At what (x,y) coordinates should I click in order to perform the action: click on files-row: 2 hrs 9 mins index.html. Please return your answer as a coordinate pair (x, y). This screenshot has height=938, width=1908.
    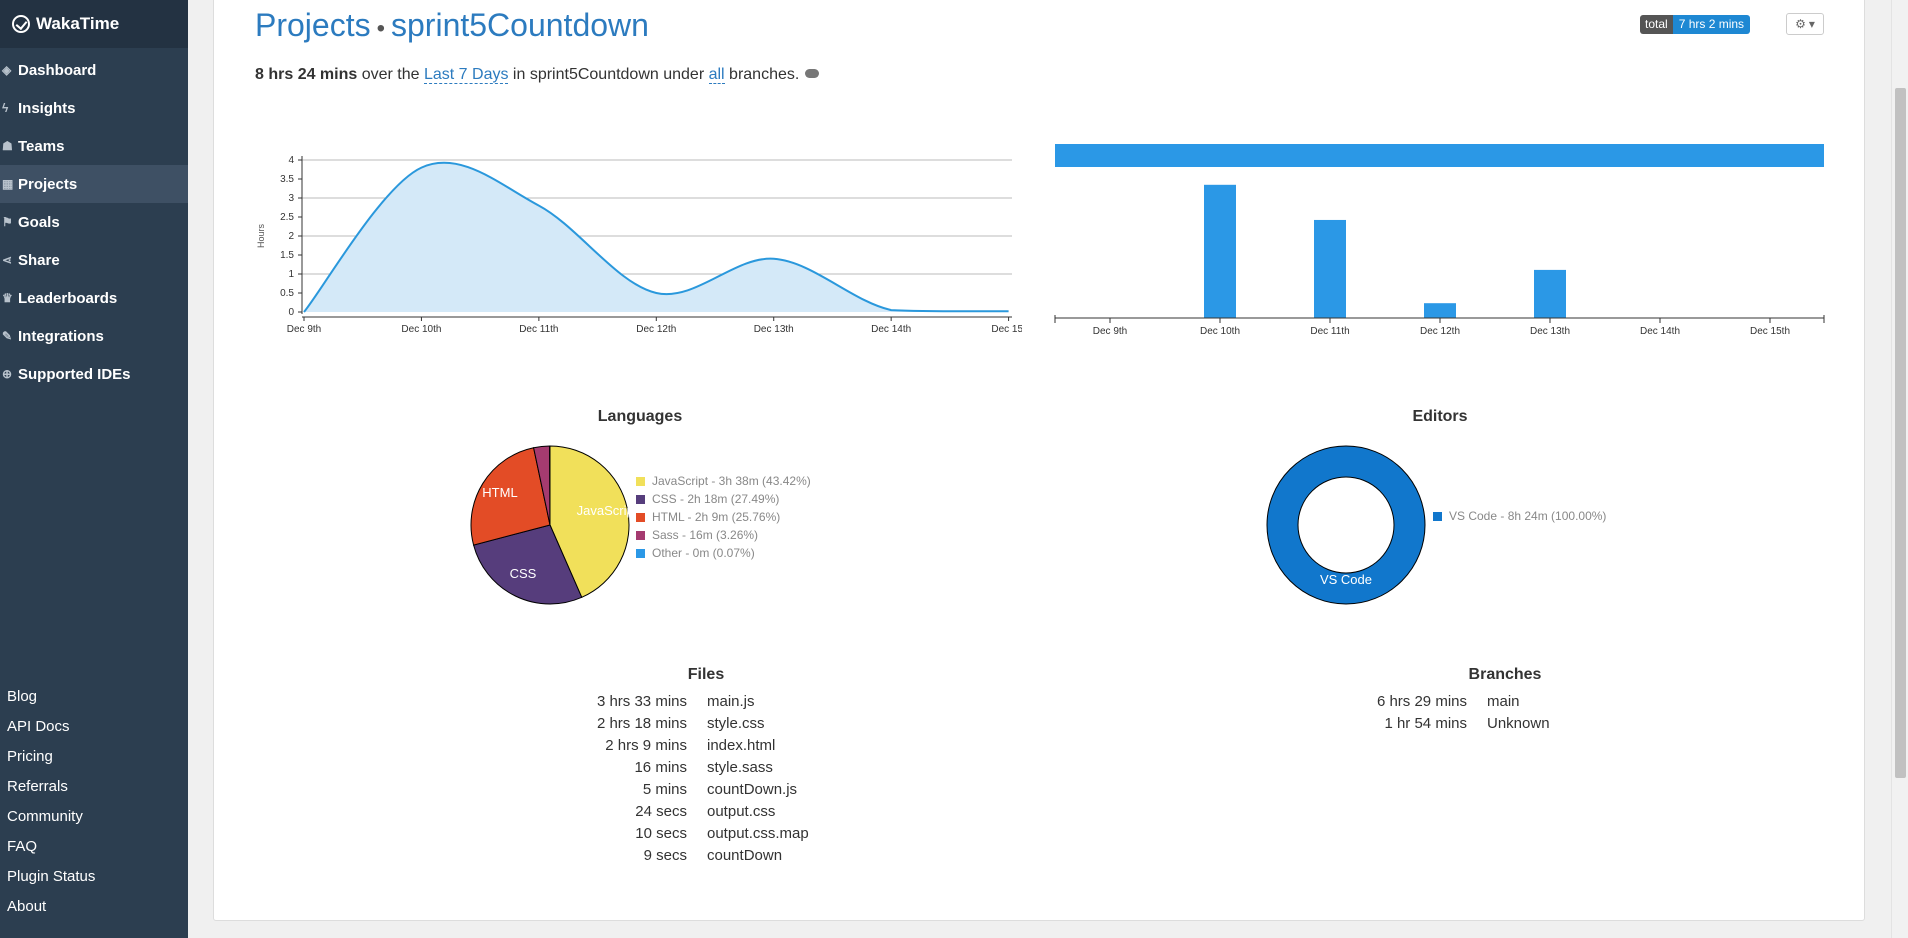
    Looking at the image, I should click on (672, 748).